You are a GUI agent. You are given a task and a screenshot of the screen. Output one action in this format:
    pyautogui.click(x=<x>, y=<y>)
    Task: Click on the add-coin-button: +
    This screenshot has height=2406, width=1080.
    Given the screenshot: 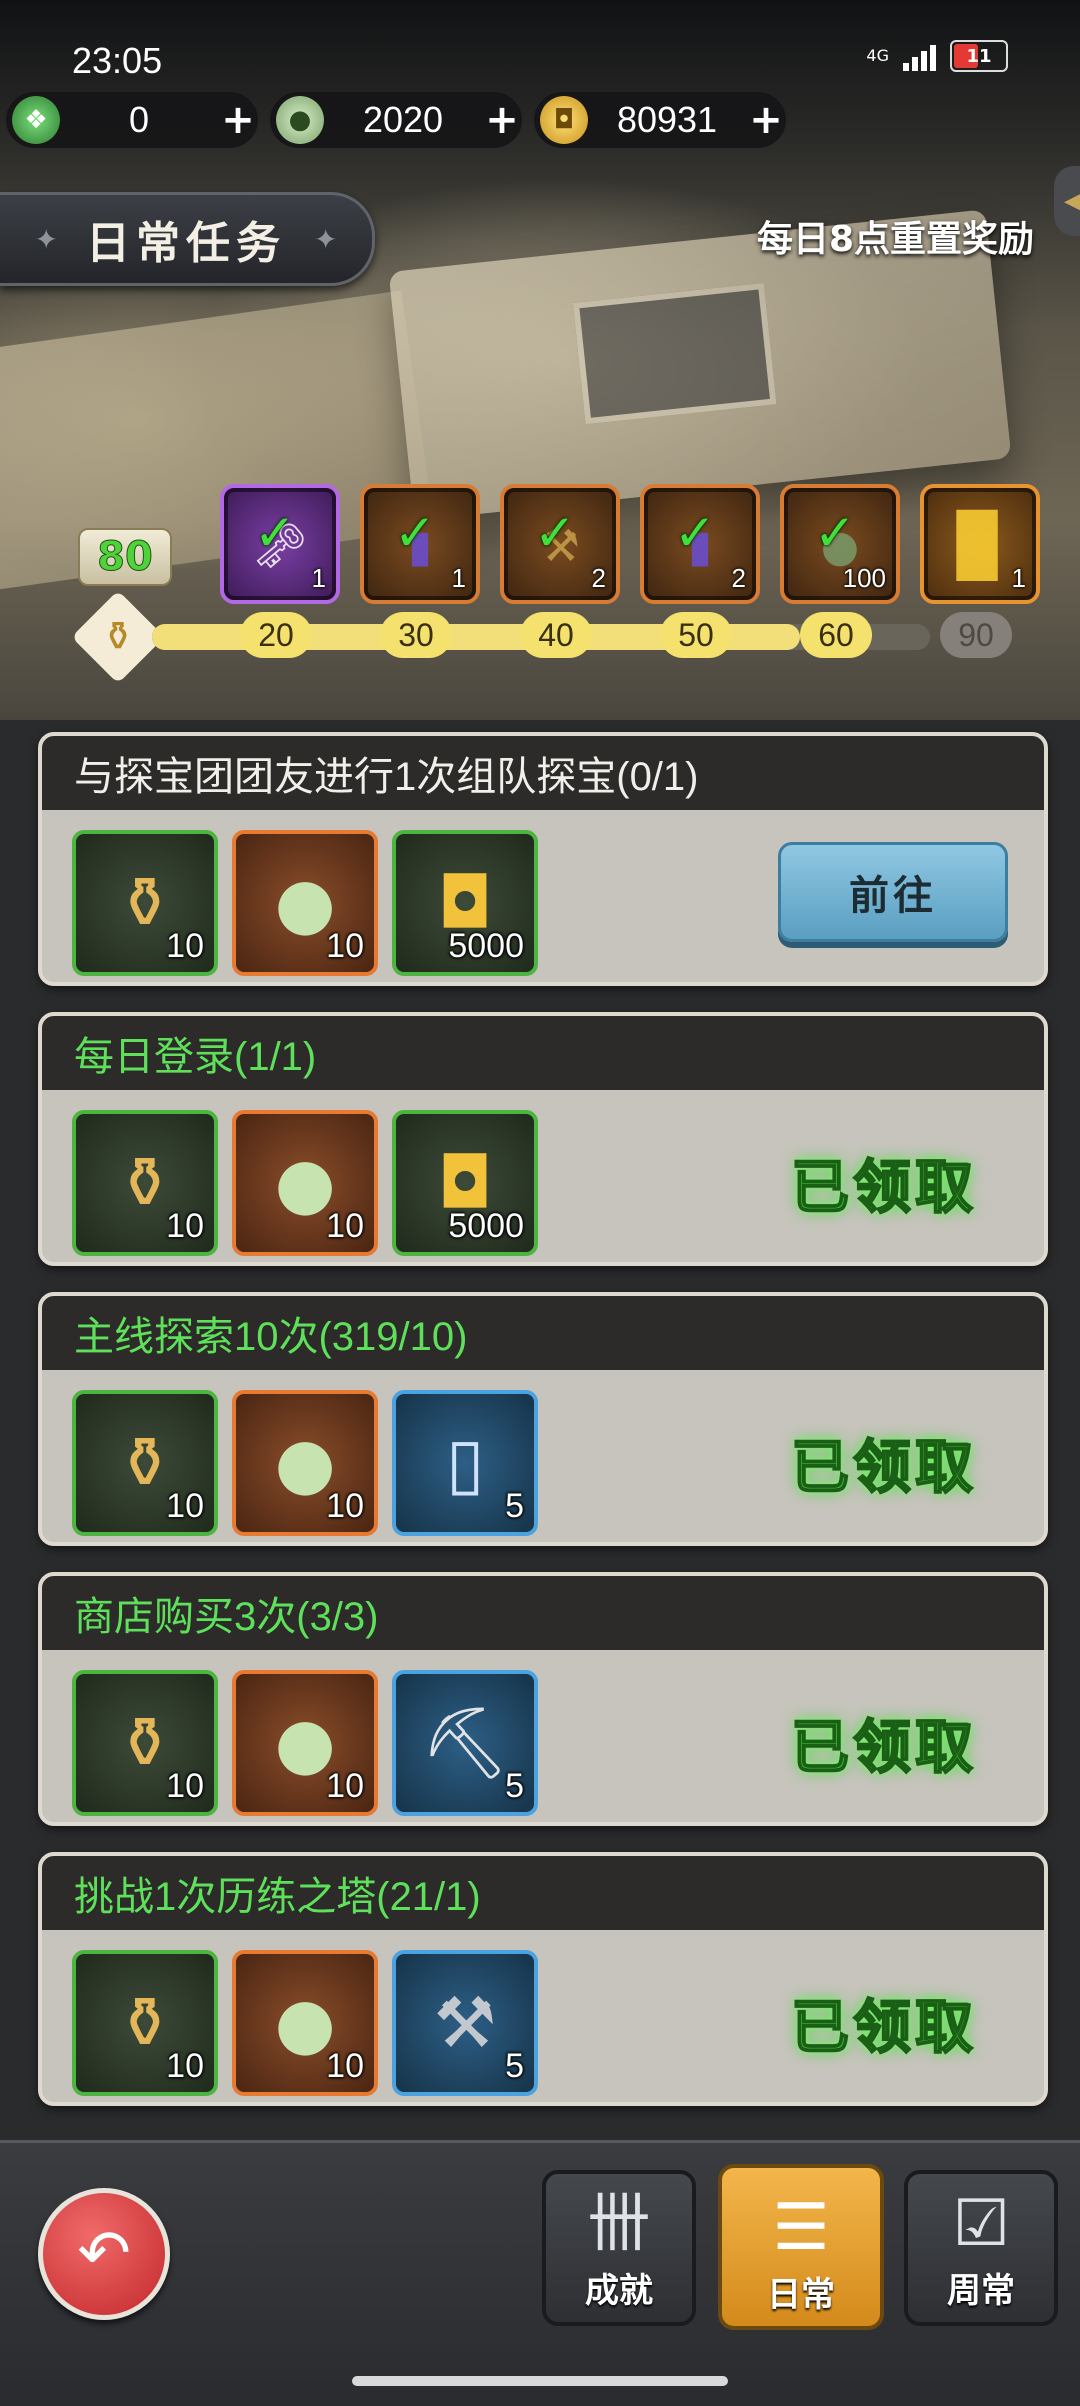 What is the action you would take?
    pyautogui.click(x=766, y=120)
    